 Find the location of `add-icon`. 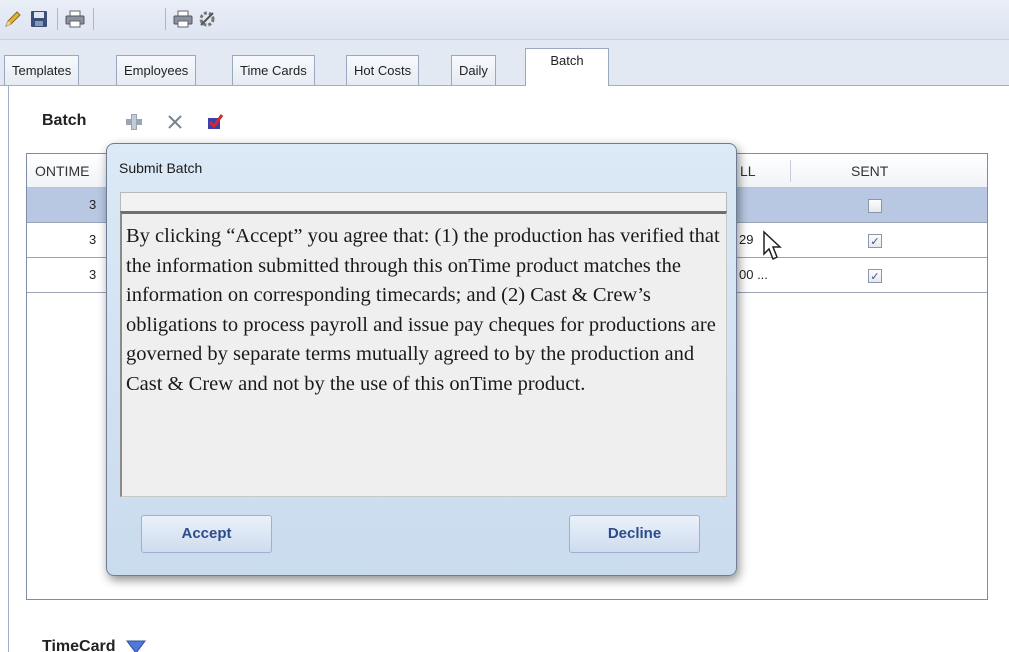

add-icon is located at coordinates (134, 122).